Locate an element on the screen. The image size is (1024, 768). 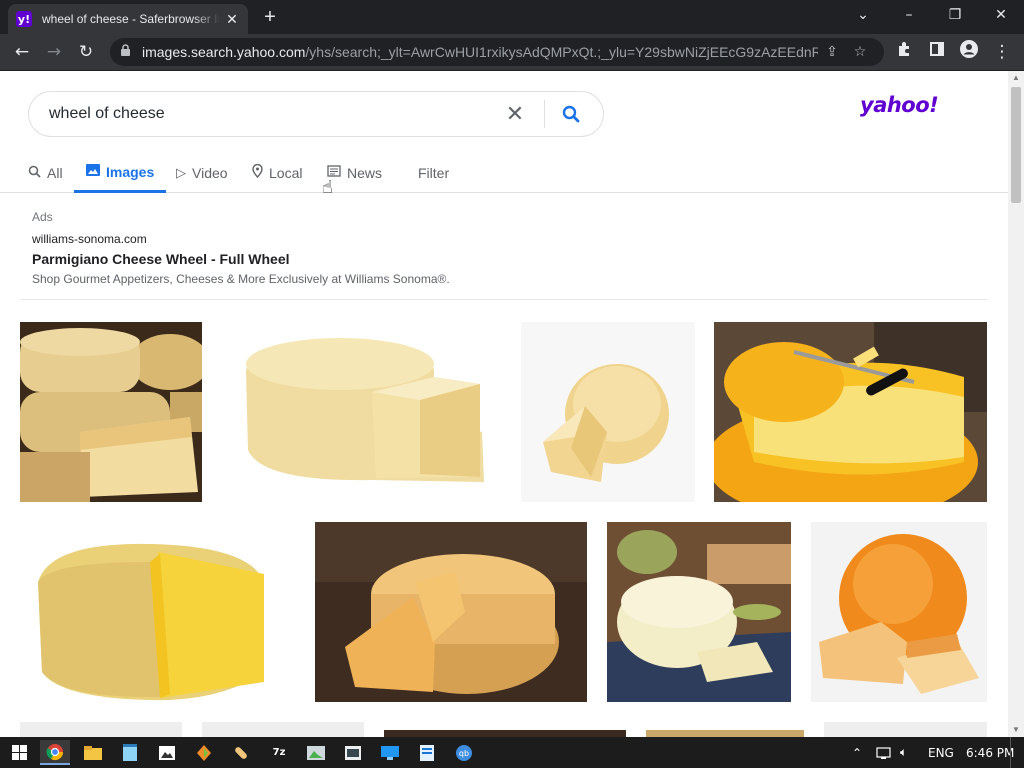
search-divider is located at coordinates (544, 114).